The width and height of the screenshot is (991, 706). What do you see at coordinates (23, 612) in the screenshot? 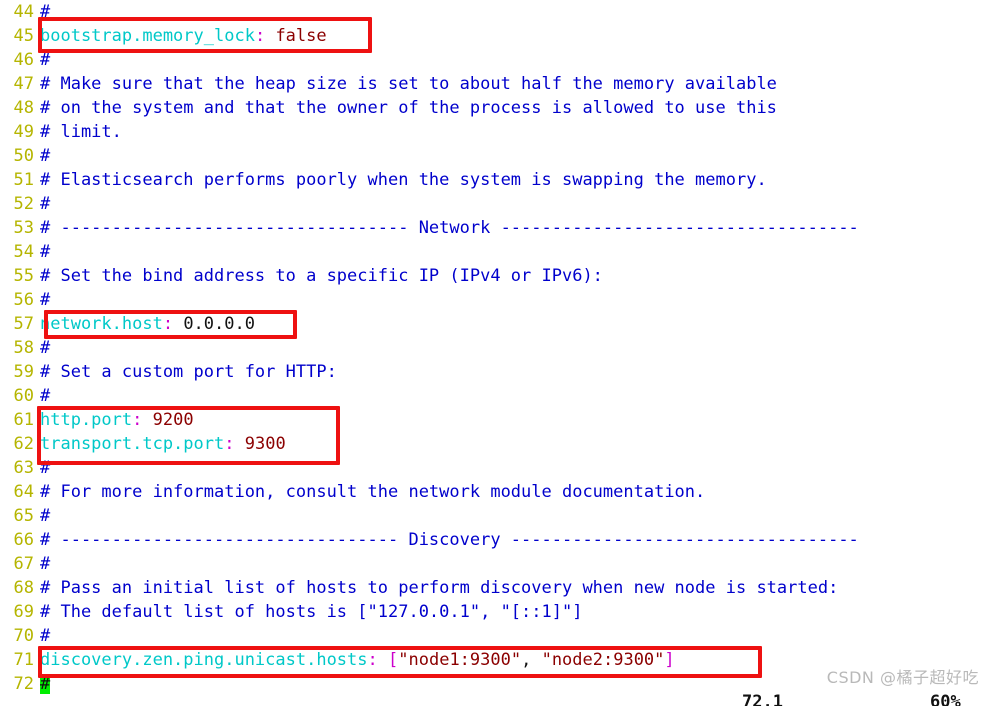
I see `line-number: 69` at bounding box center [23, 612].